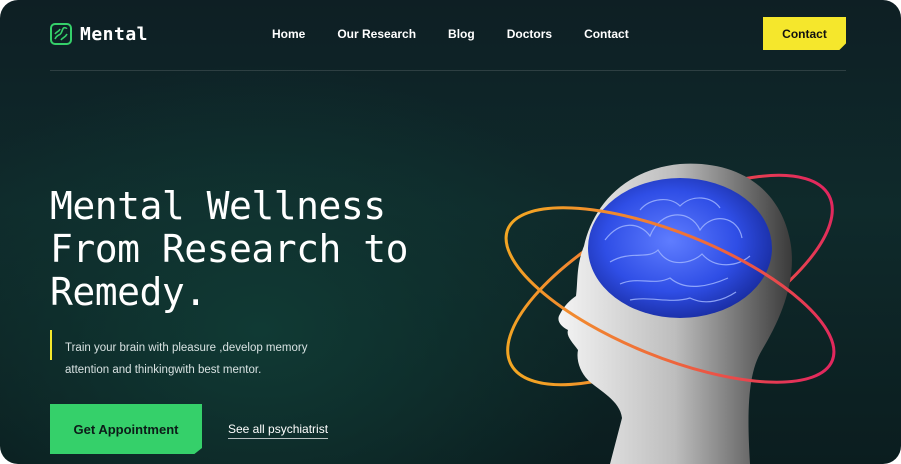  What do you see at coordinates (606, 34) in the screenshot?
I see `nav-item-contact: Contact` at bounding box center [606, 34].